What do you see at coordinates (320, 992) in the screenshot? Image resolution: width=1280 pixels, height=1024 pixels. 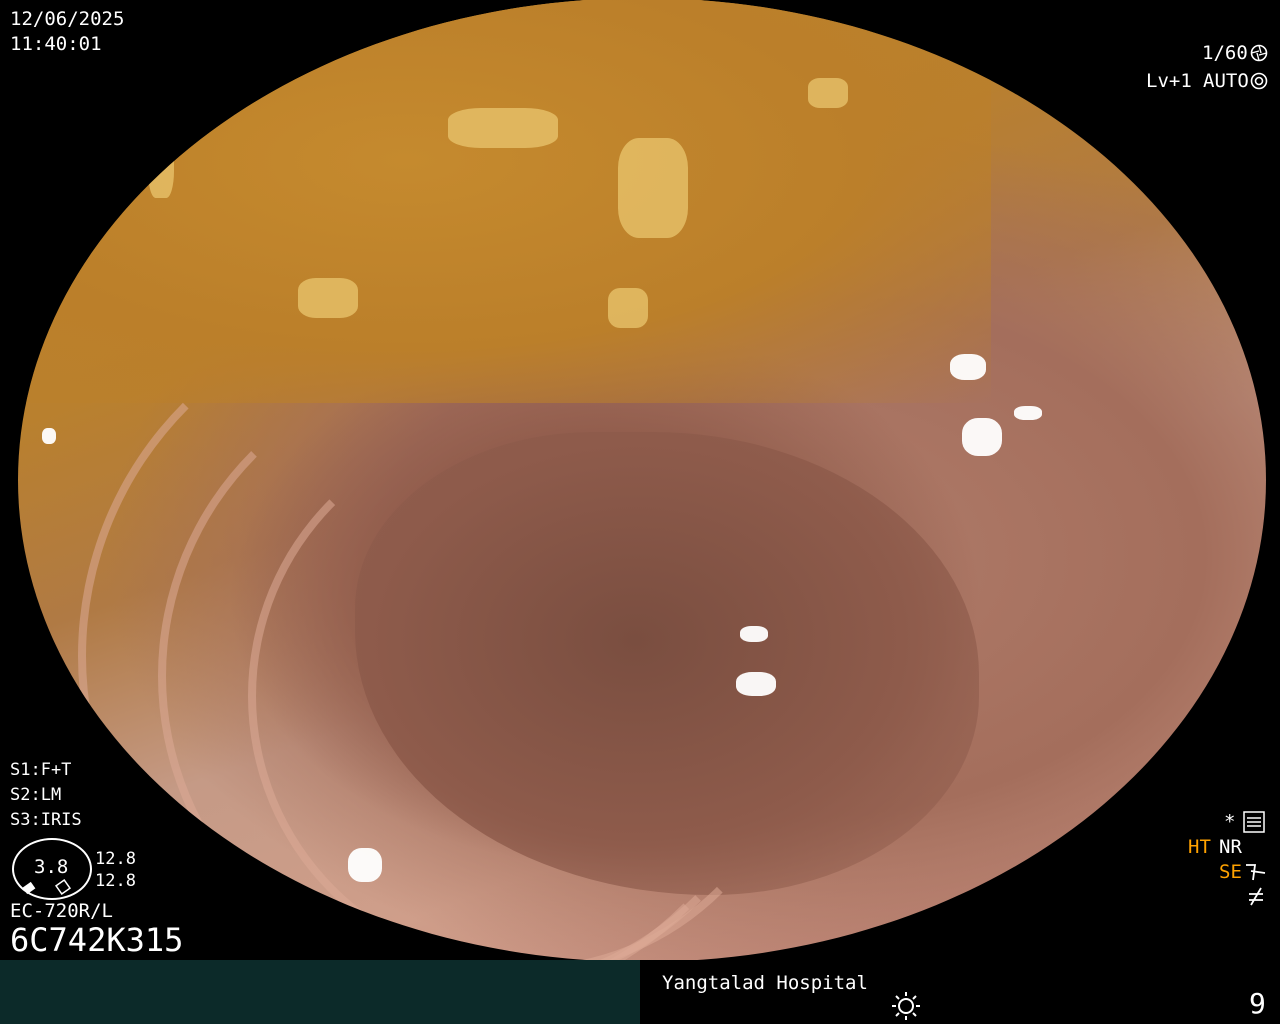 I see `footer-left-panel` at bounding box center [320, 992].